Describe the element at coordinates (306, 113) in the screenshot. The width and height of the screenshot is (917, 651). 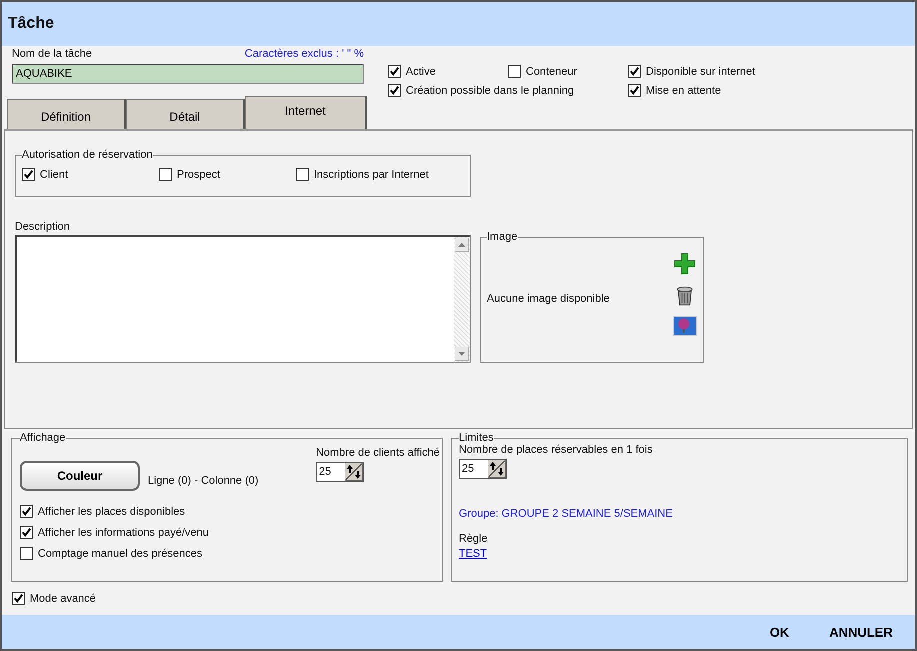
I see `tab: Internet` at that location.